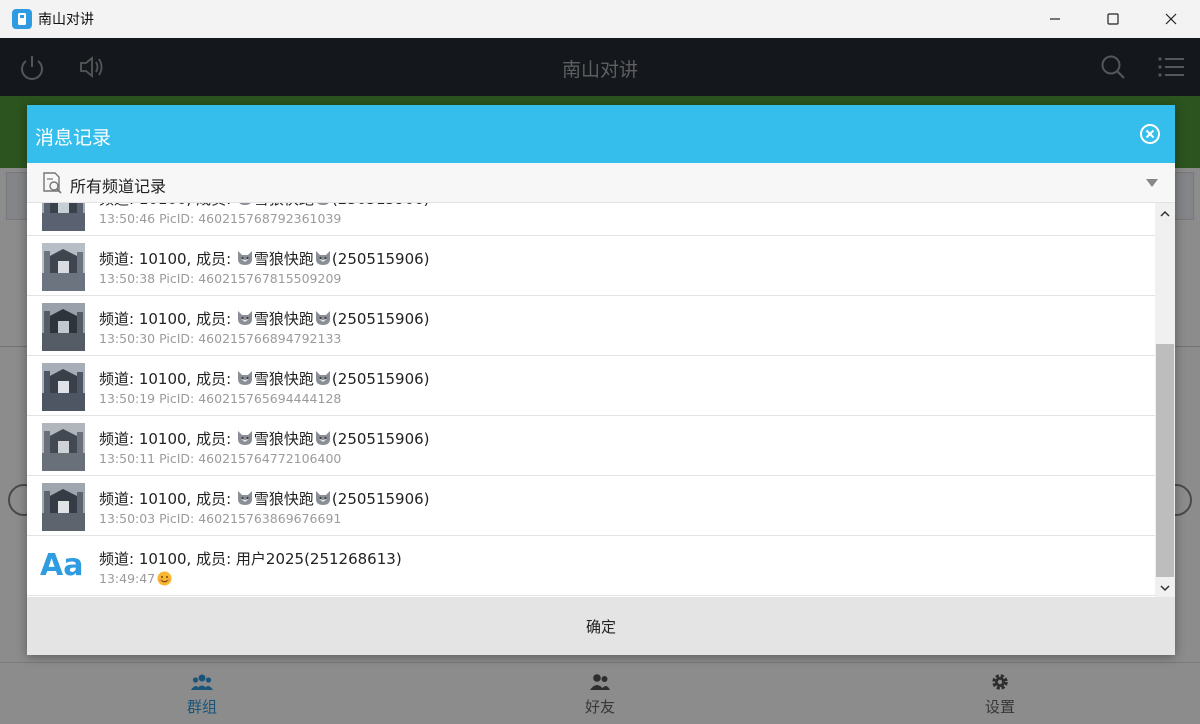  I want to click on message-time: 13:49:47, so click(127, 578).